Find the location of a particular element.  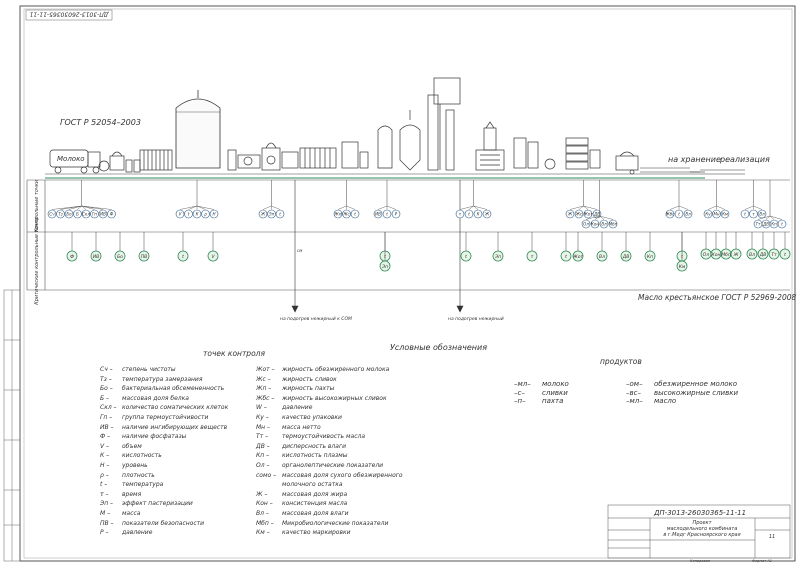

legend-text: масса нетто is located at coordinates (301, 427).